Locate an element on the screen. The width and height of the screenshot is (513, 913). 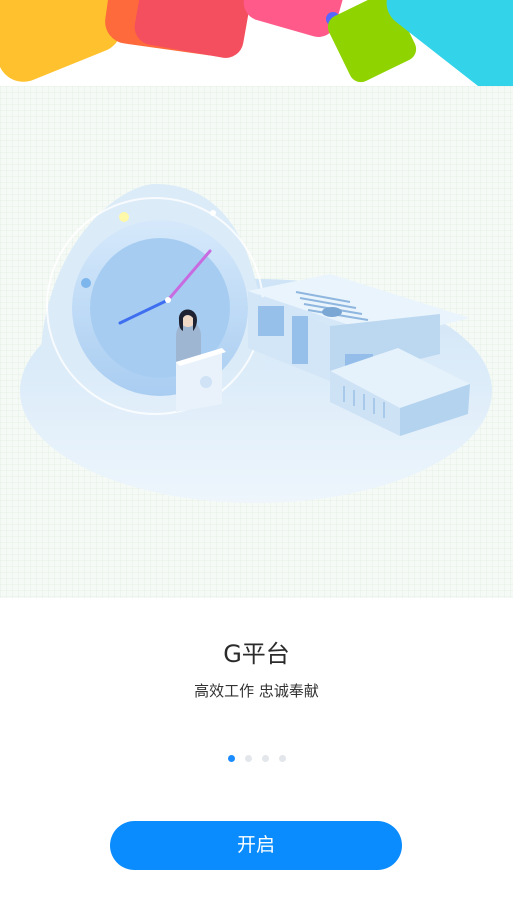
top-decoration is located at coordinates (256, 48).